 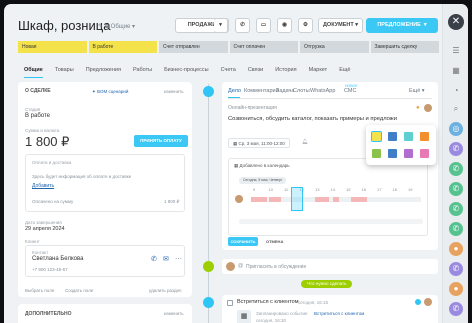 I want to click on add-payment-link: Добавить, so click(x=43, y=186).